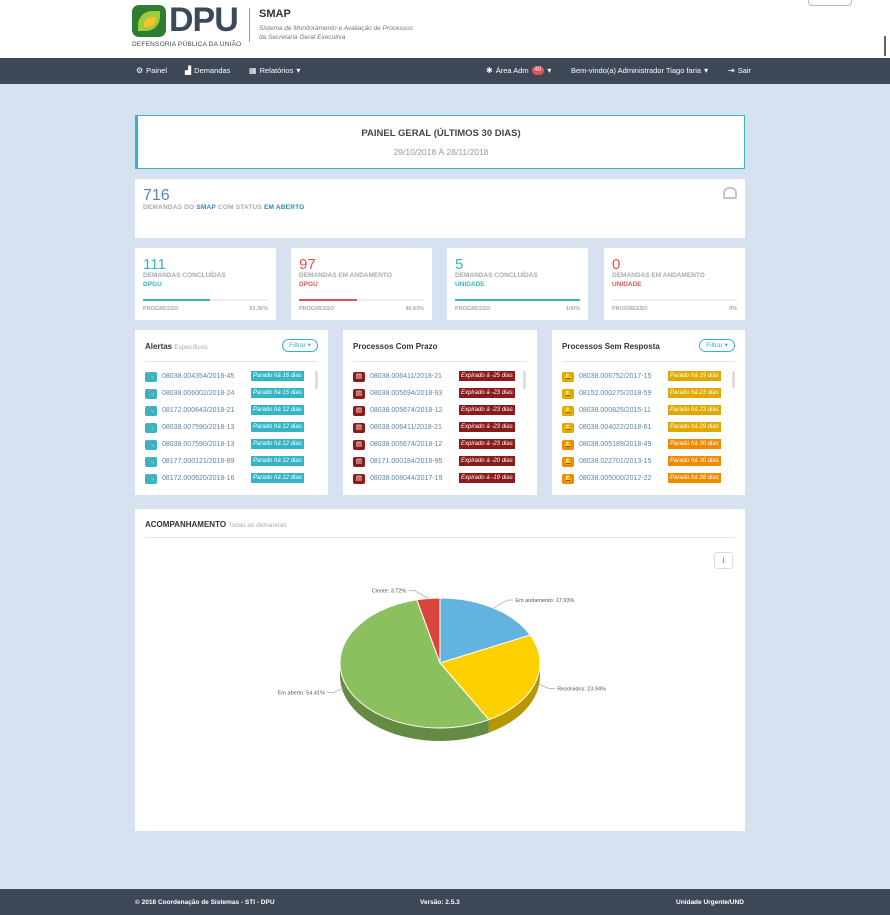  I want to click on pie-data-label: Ciente: 3.72%, so click(389, 591).